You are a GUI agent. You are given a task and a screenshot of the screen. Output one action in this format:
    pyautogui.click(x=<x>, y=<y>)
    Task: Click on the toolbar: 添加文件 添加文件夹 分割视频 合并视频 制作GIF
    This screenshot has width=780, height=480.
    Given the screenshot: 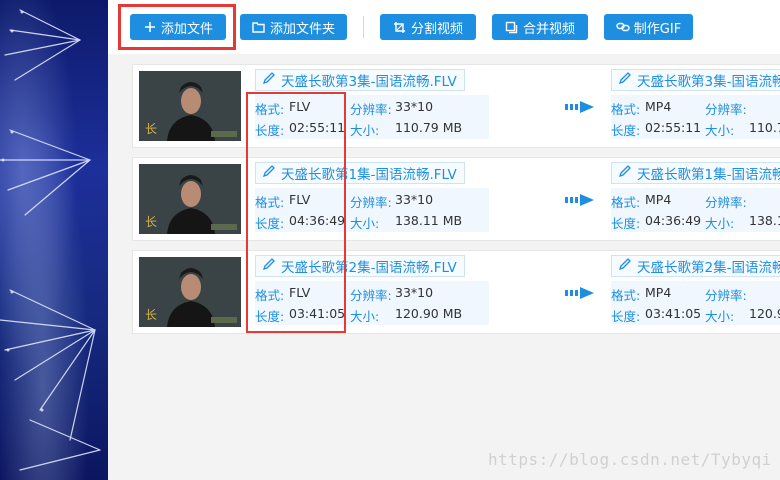 What is the action you would take?
    pyautogui.click(x=444, y=27)
    